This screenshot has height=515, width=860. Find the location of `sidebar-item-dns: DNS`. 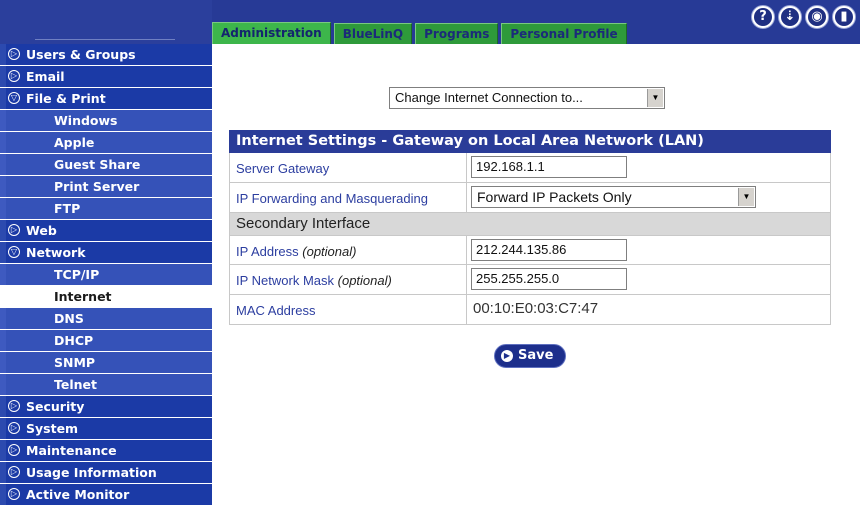

sidebar-item-dns: DNS is located at coordinates (106, 318).